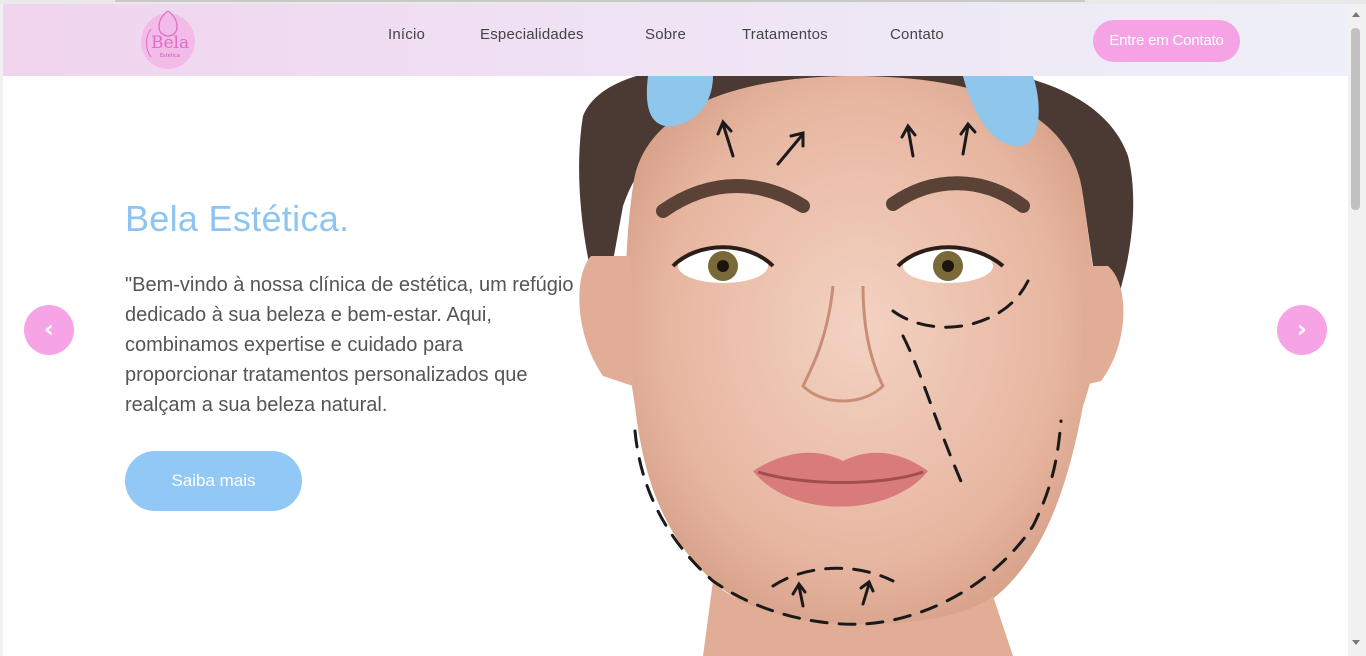 This screenshot has height=656, width=1366. I want to click on scroll-up-arrow-icon, so click(1356, 14).